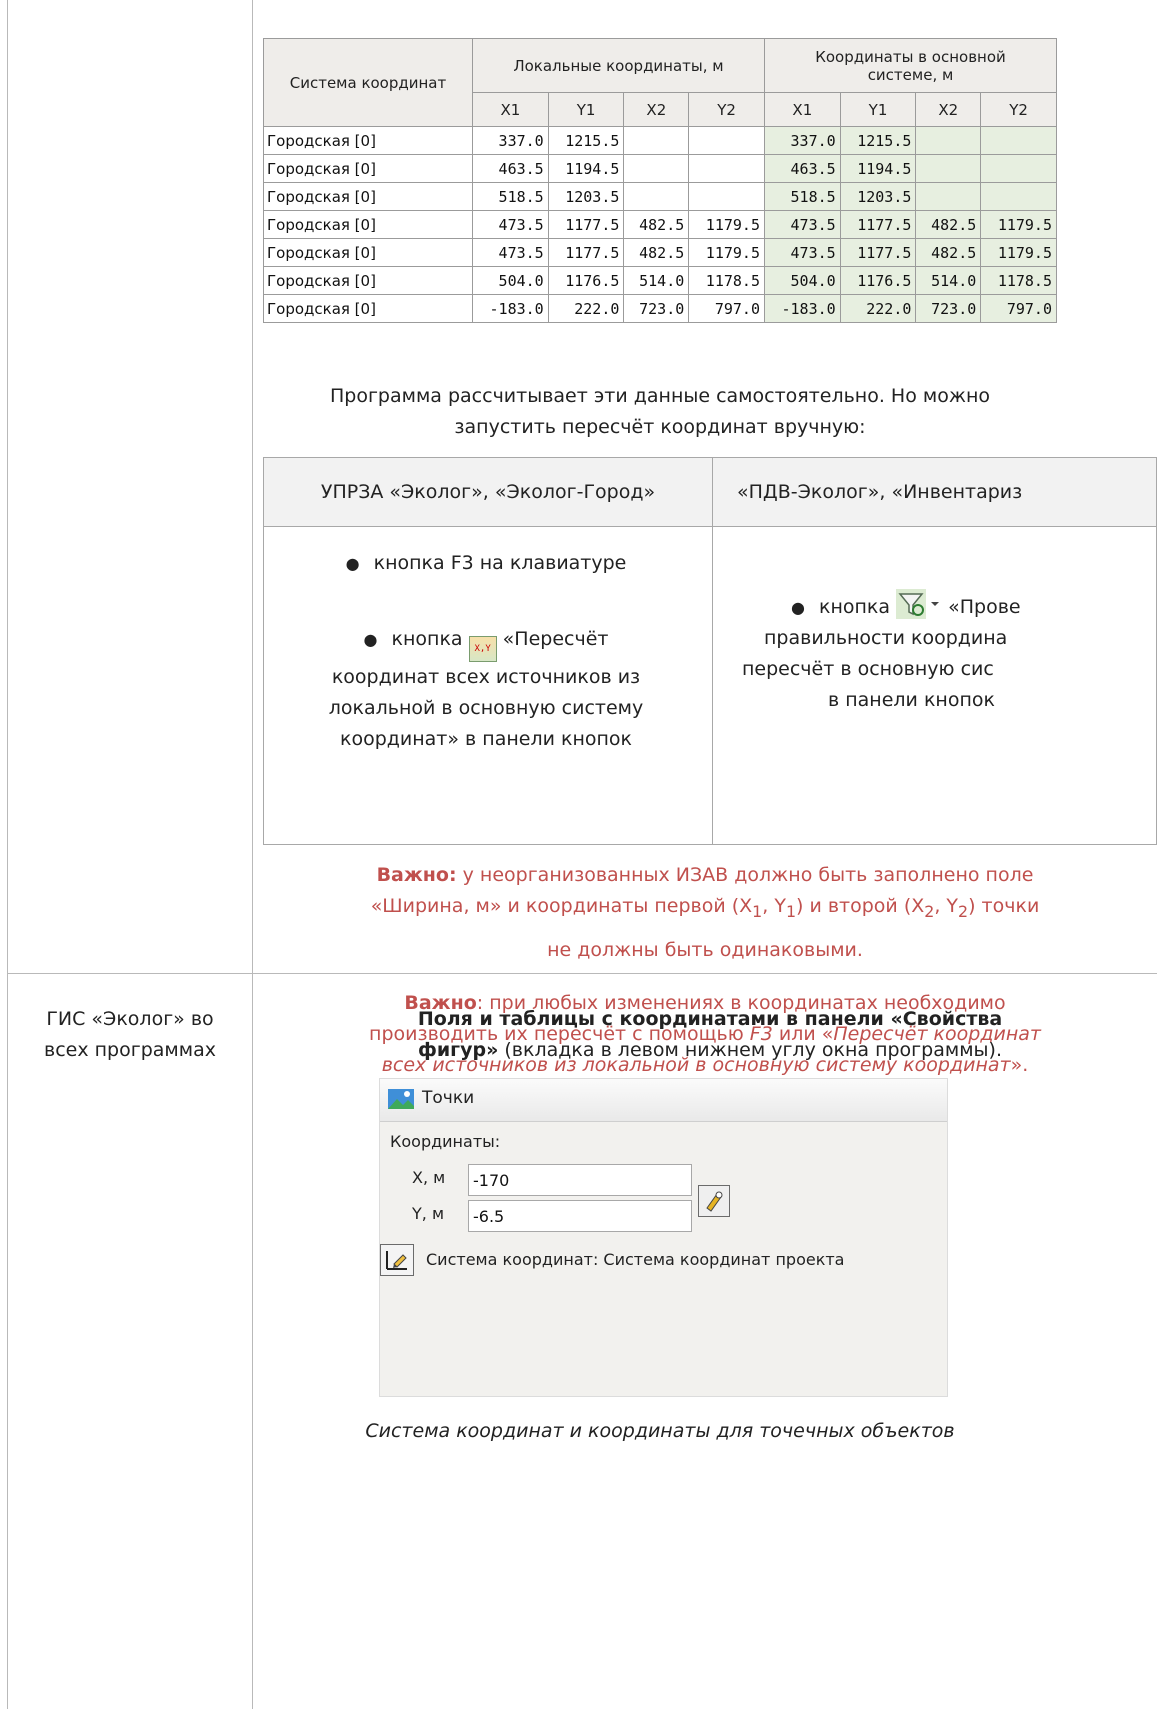  What do you see at coordinates (618, 65) in the screenshot?
I see `column-group-local: Локальные координаты, м` at bounding box center [618, 65].